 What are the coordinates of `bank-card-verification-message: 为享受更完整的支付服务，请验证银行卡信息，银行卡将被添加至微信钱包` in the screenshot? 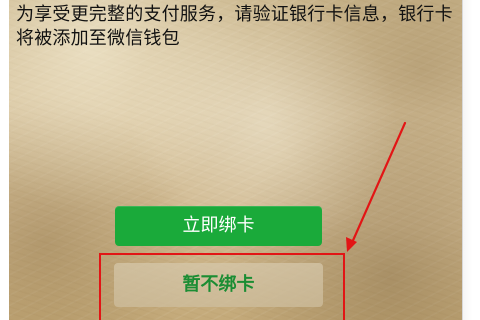 It's located at (234, 26).